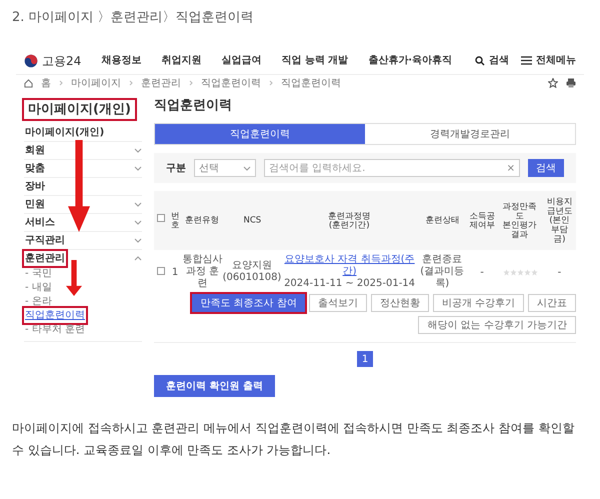  What do you see at coordinates (161, 218) in the screenshot?
I see `checkbox` at bounding box center [161, 218].